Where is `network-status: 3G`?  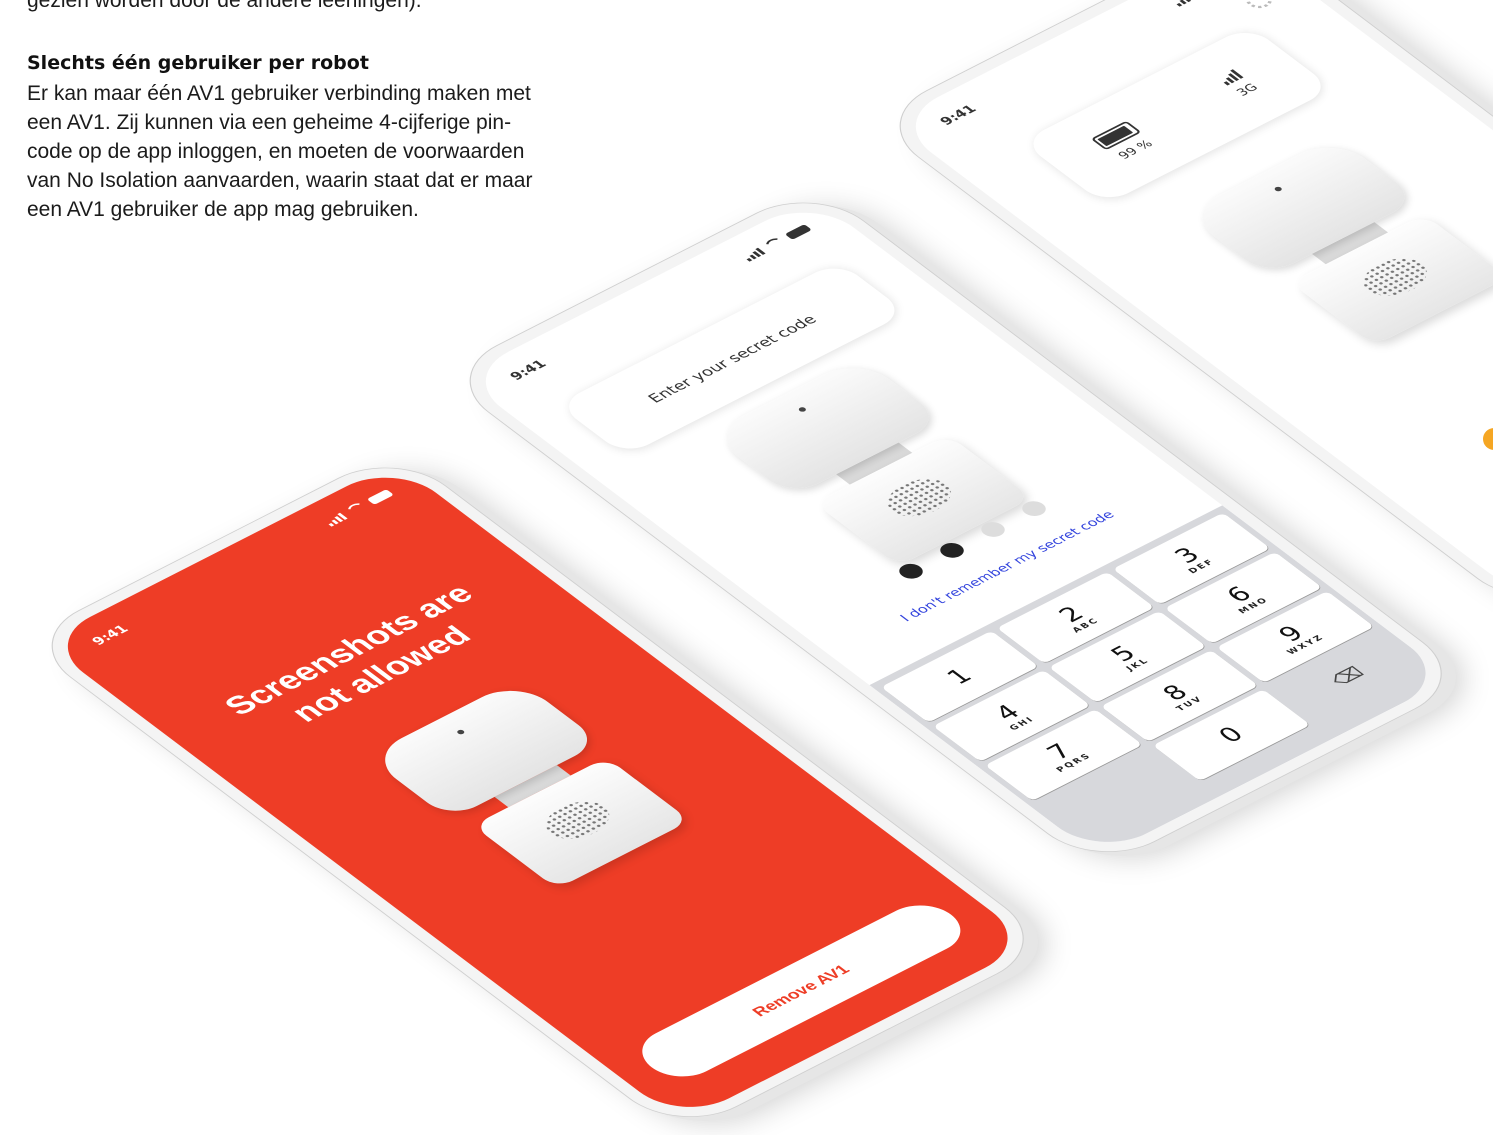
network-status: 3G is located at coordinates (1239, 83).